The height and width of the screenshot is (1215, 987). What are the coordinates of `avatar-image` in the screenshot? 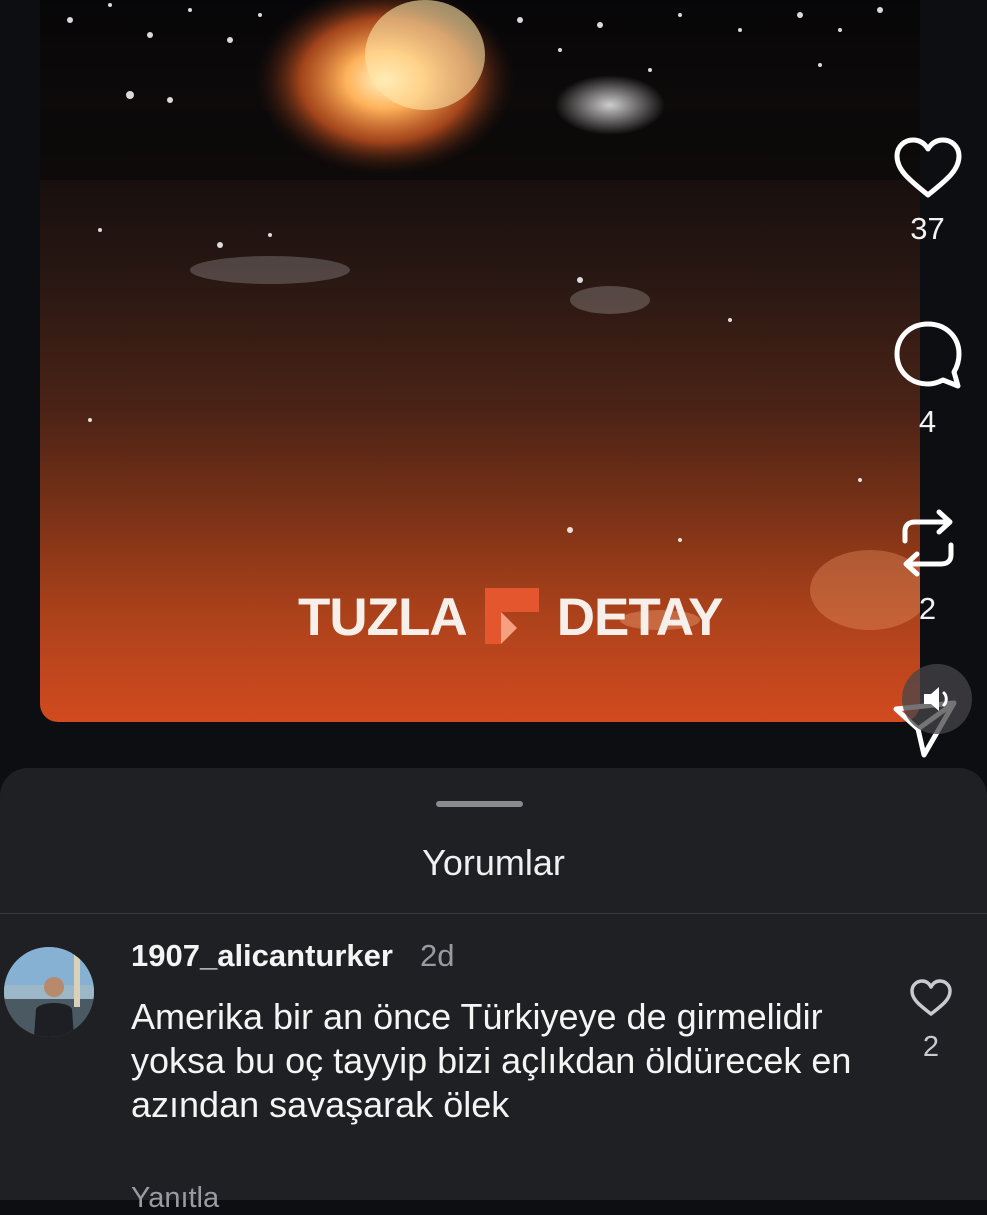 It's located at (49, 992).